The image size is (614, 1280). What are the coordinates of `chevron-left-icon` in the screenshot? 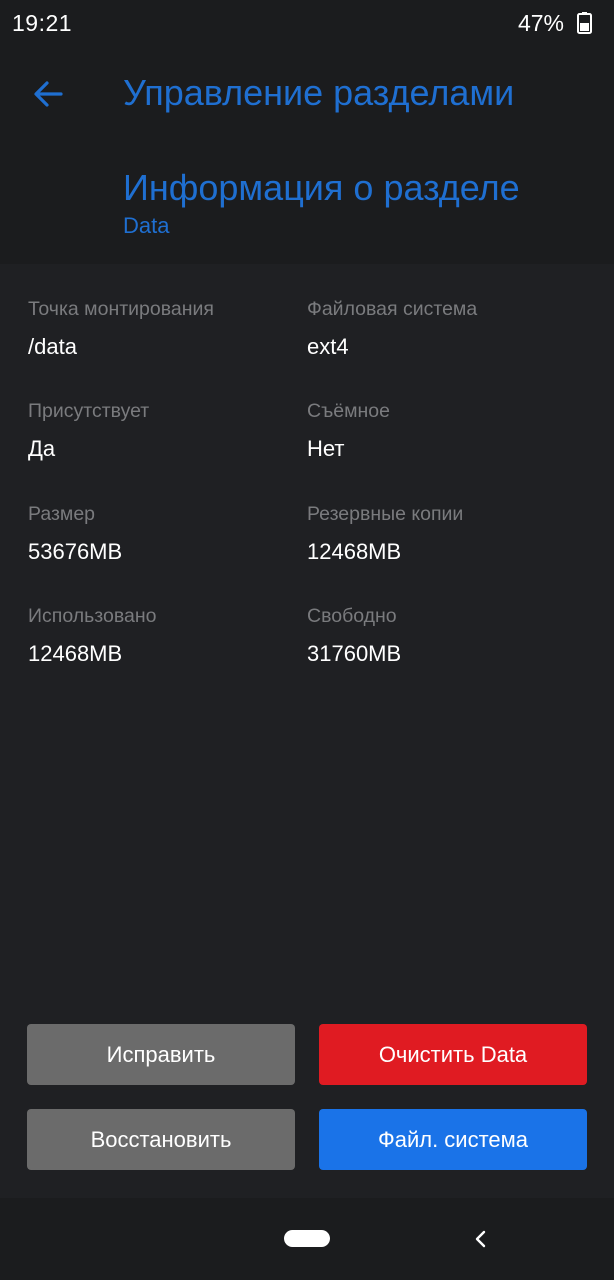 It's located at (480, 1239).